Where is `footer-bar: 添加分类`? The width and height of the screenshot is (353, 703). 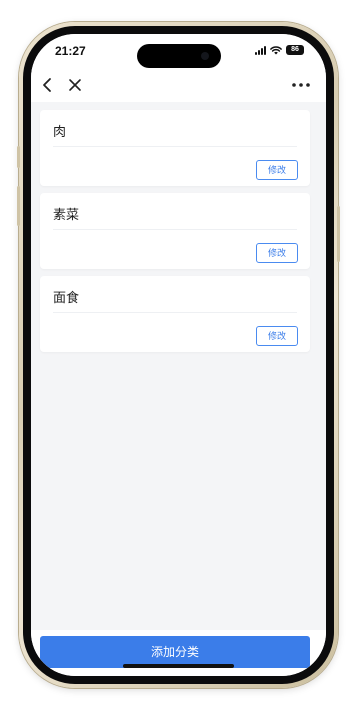
footer-bar: 添加分类 is located at coordinates (178, 653).